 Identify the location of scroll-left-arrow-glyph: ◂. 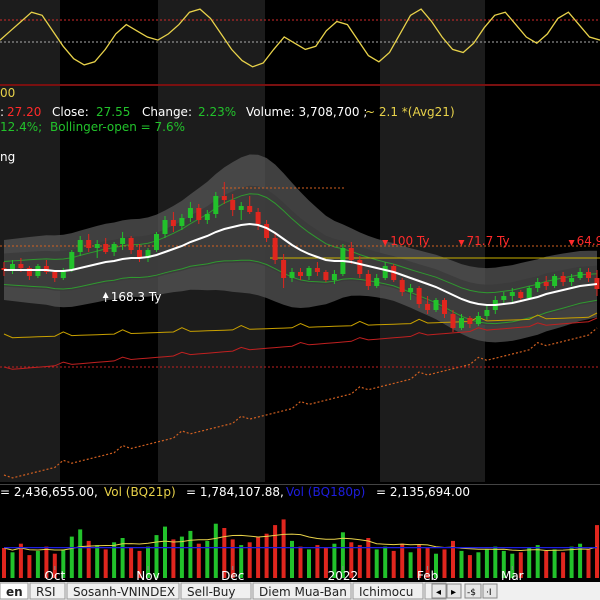
(438, 592).